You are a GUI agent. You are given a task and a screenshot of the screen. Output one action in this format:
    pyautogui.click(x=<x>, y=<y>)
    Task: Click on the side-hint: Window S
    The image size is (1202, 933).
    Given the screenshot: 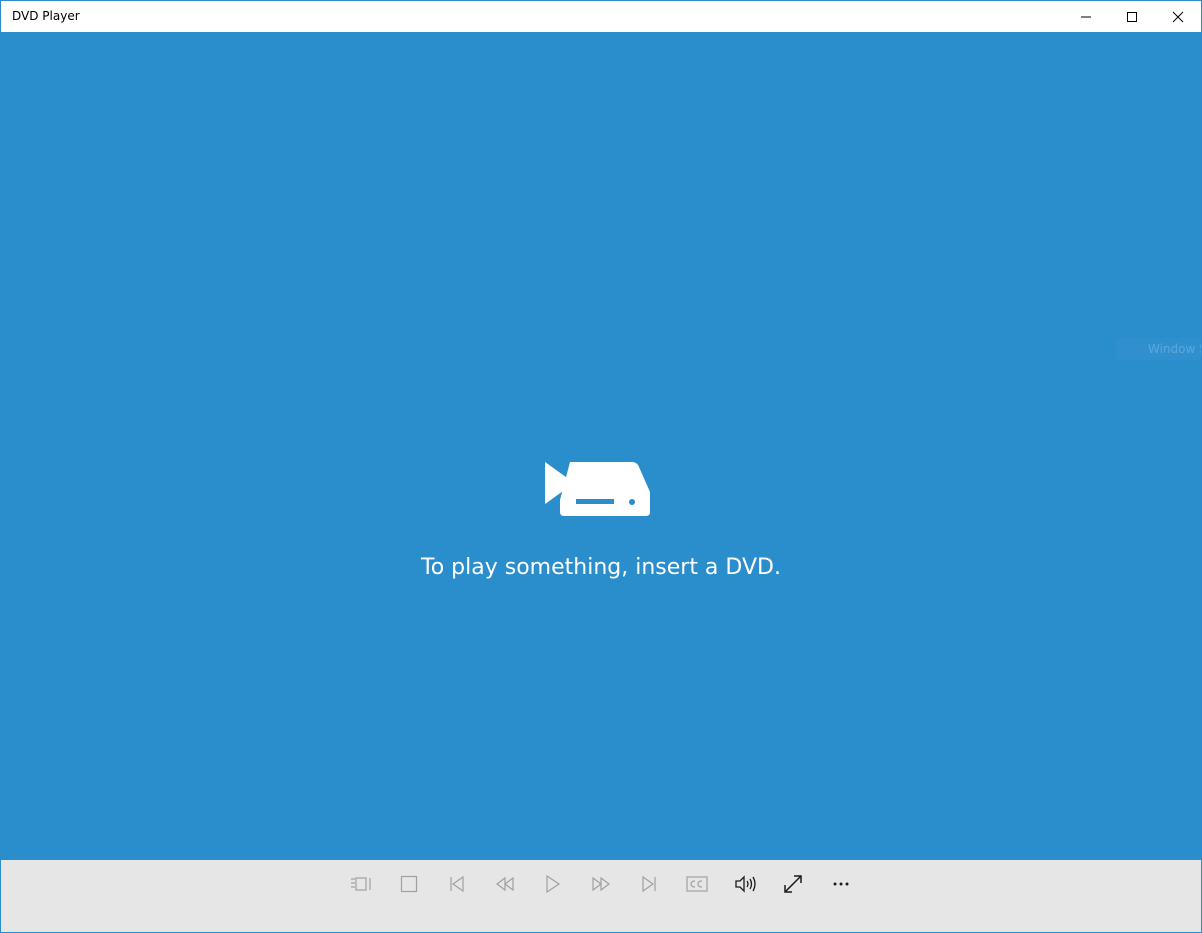 What is the action you would take?
    pyautogui.click(x=1158, y=349)
    